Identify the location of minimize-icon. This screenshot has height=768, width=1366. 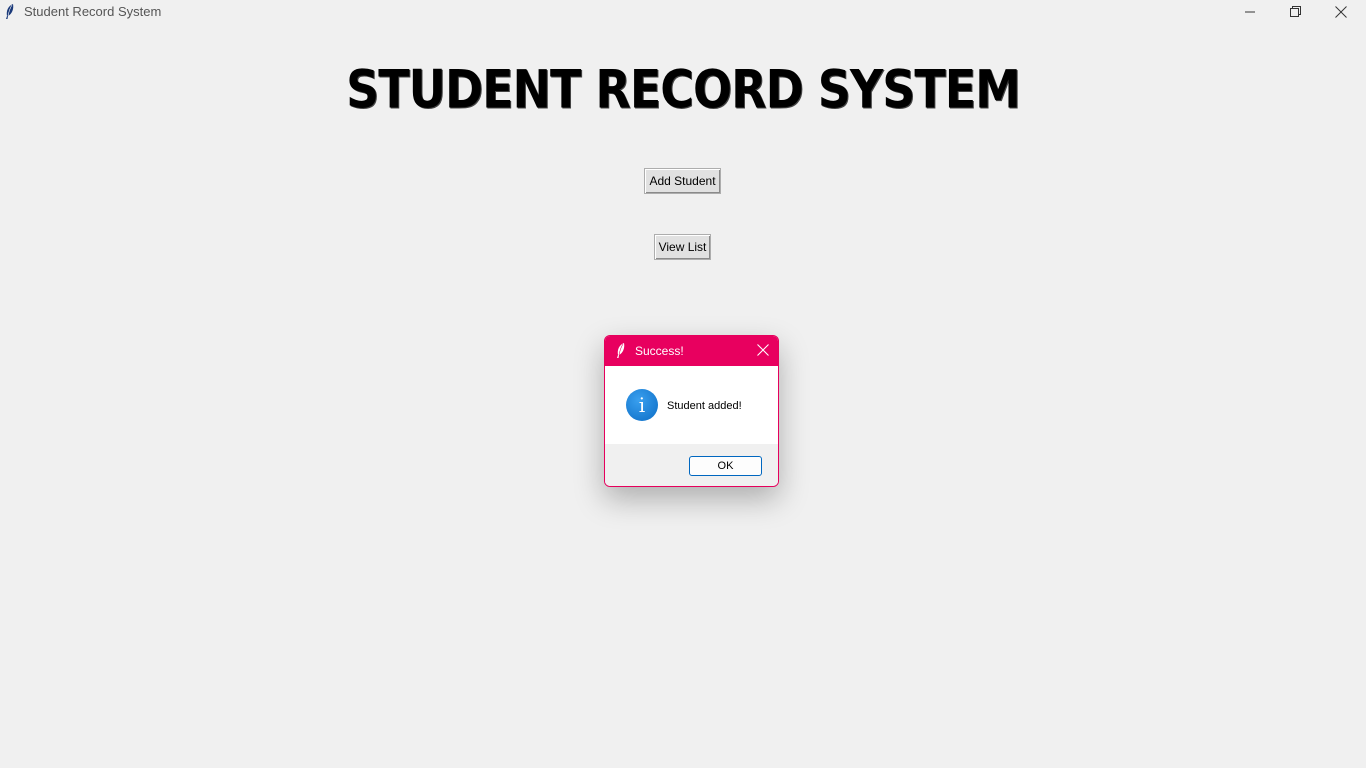
(1250, 11).